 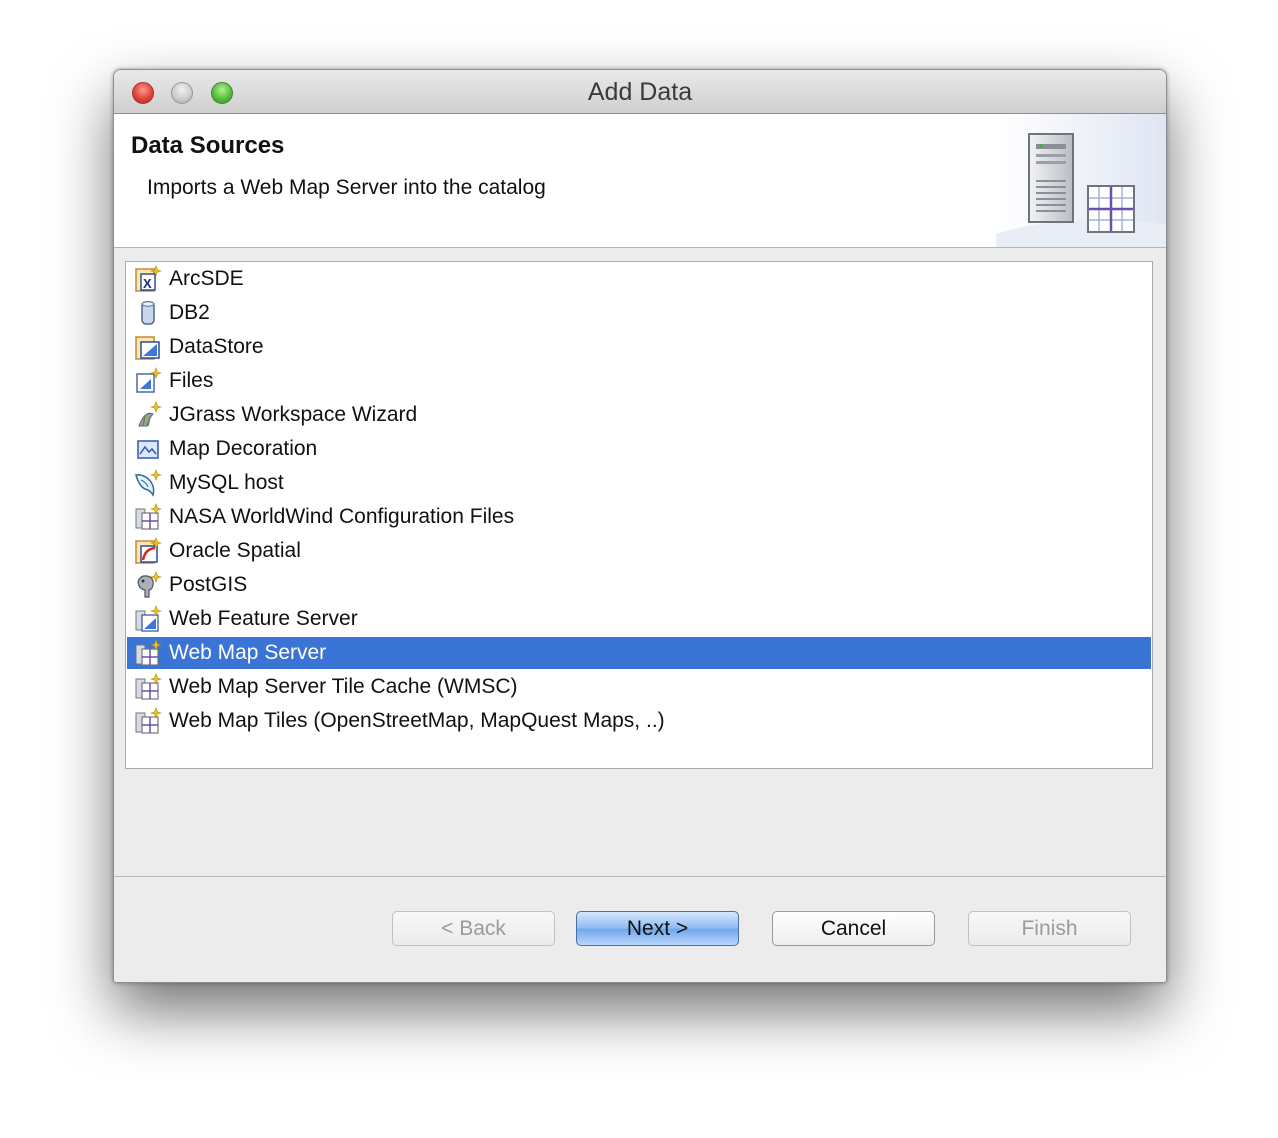 I want to click on list-item-selected: Web Map Server, so click(x=639, y=653).